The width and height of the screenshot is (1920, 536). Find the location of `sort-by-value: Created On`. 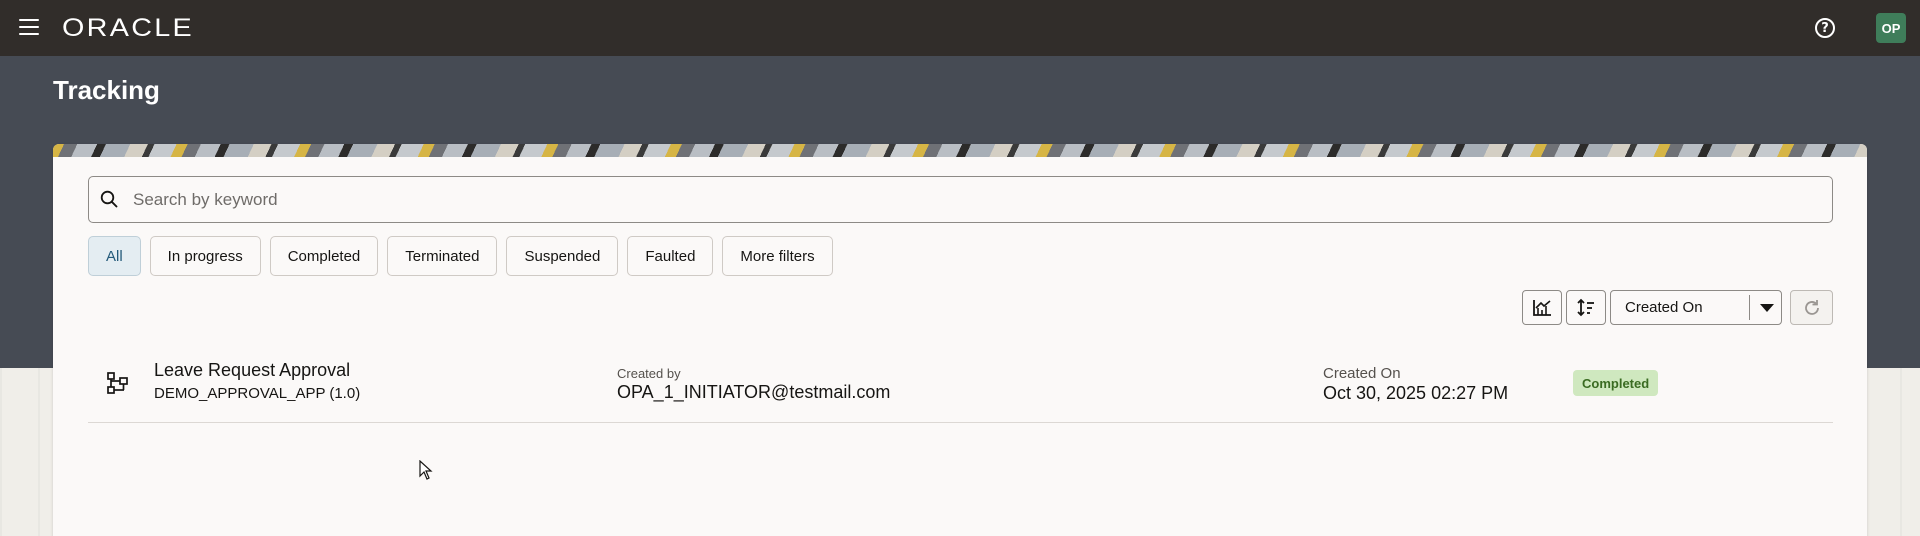

sort-by-value: Created On is located at coordinates (1664, 307).